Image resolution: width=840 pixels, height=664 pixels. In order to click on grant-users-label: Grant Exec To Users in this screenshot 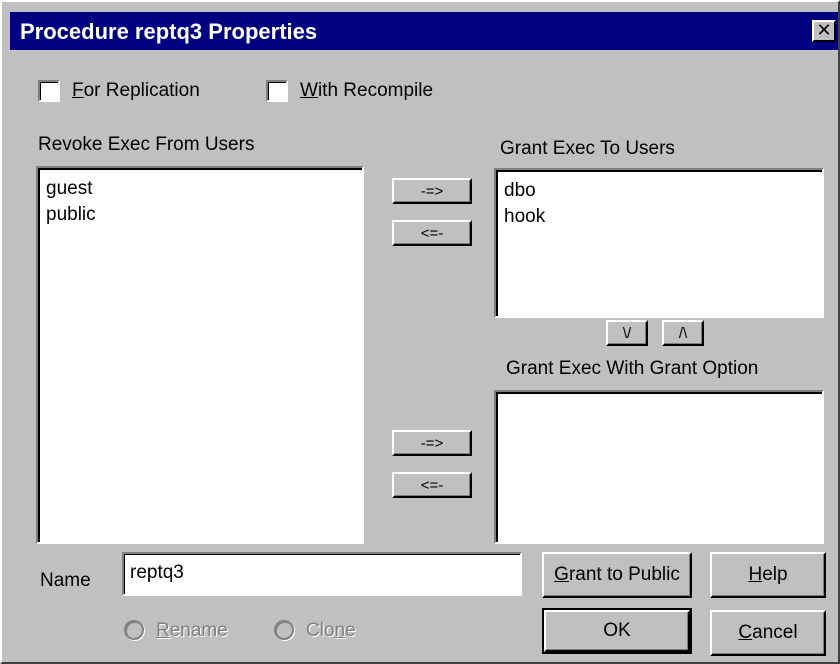, I will do `click(587, 148)`.